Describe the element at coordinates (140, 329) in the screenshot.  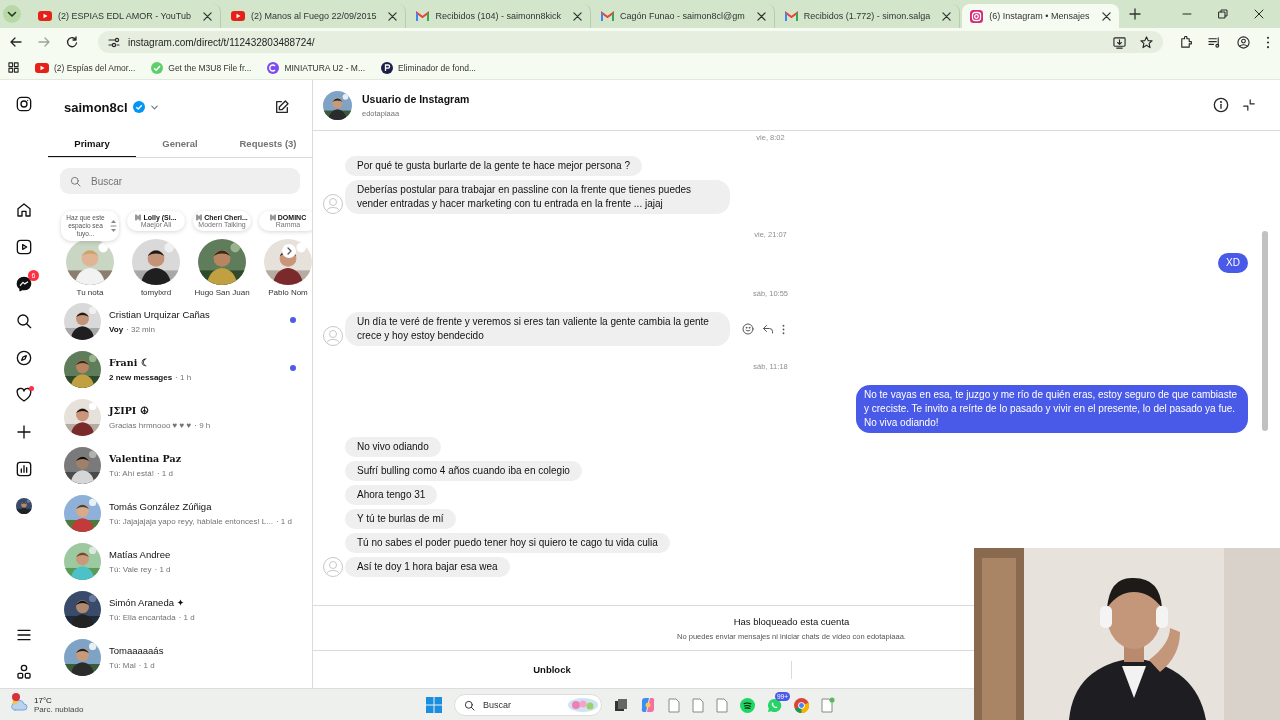
I see `message-time: · 32 min` at that location.